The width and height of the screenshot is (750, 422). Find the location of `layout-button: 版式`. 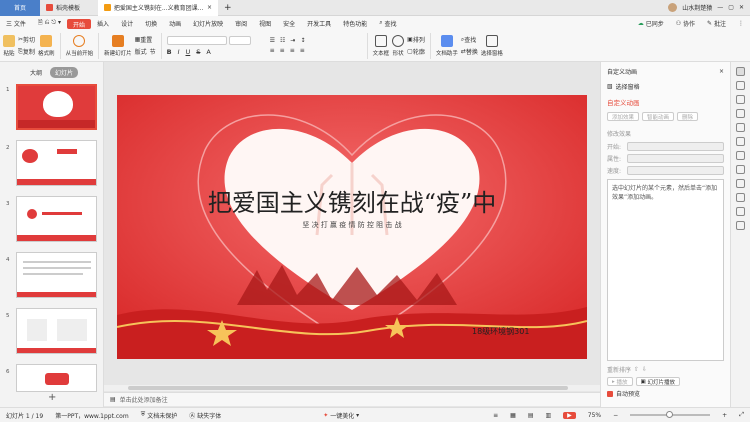

layout-button: 版式 is located at coordinates (141, 51).